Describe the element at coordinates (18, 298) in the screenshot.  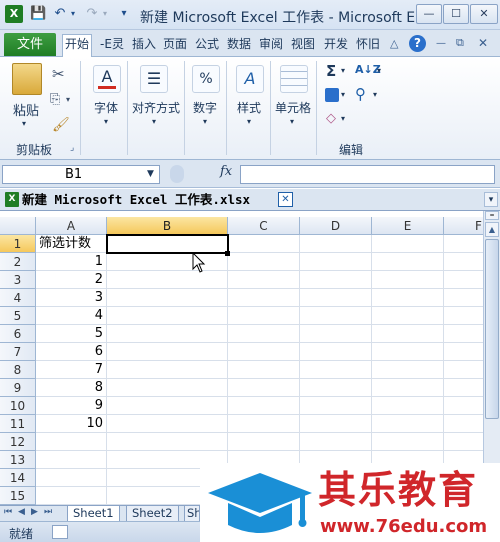
I see `row-header: 4` at that location.